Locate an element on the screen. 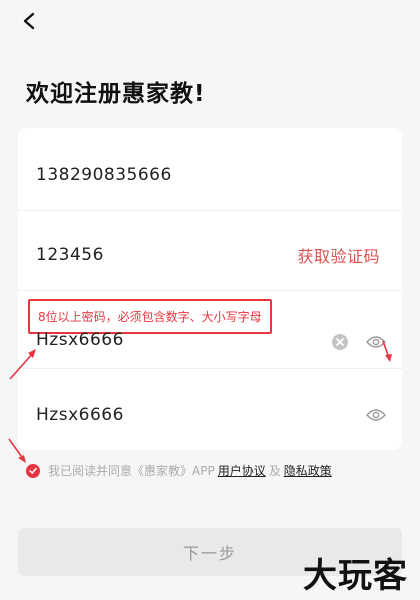 The image size is (420, 600). code-input: 123456 is located at coordinates (70, 255).